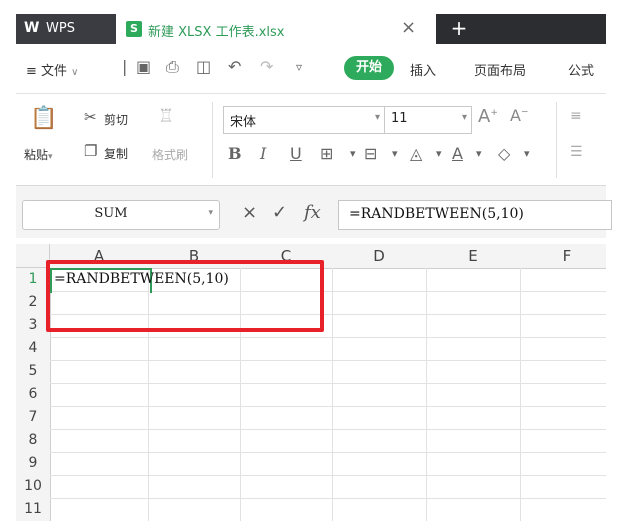 Image resolution: width=620 pixels, height=521 pixels. I want to click on row-header: 5, so click(33, 372).